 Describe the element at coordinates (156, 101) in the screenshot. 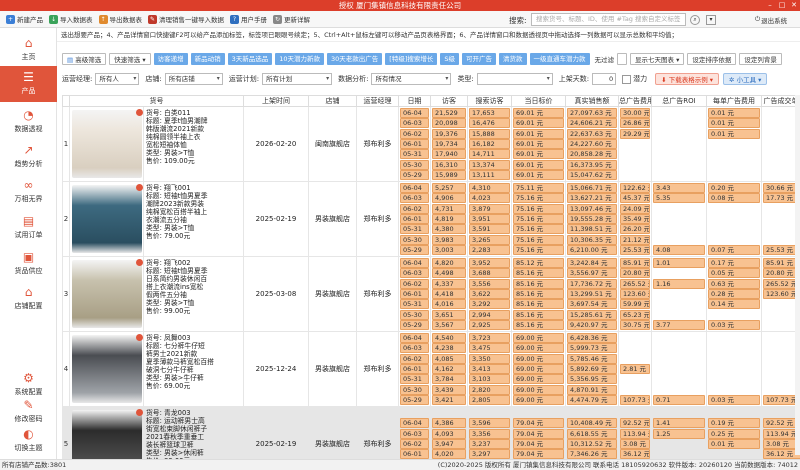

I see `col-header-sku: 货号` at that location.